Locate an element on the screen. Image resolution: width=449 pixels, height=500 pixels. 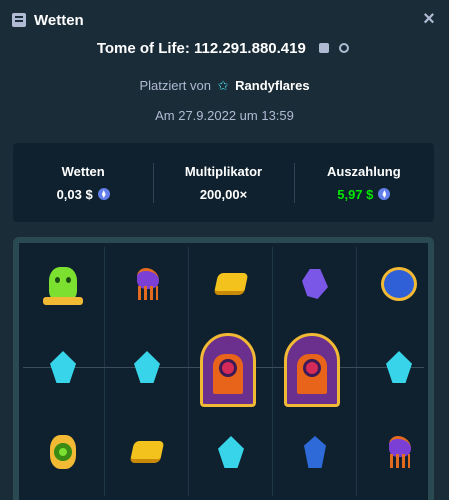
blue-gem-icon is located at coordinates (315, 452).